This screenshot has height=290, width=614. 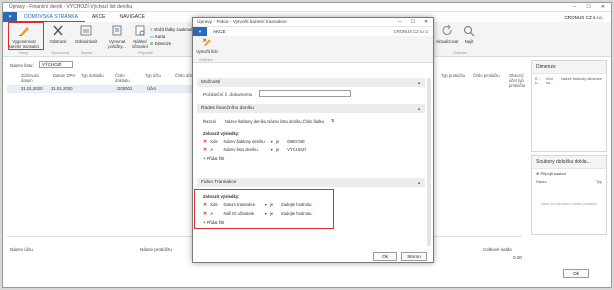 I want to click on preview-posting-button: Náhled účtování, so click(x=140, y=36).